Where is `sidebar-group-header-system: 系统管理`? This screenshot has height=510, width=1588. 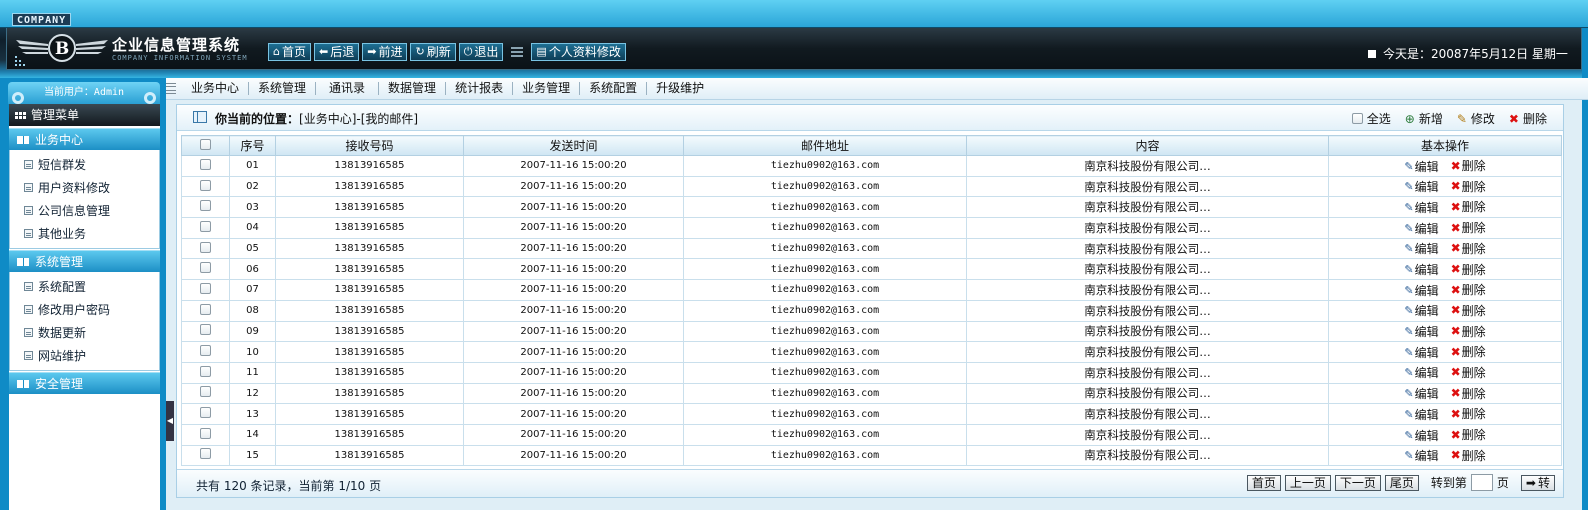
sidebar-group-header-system: 系统管理 is located at coordinates (84, 261).